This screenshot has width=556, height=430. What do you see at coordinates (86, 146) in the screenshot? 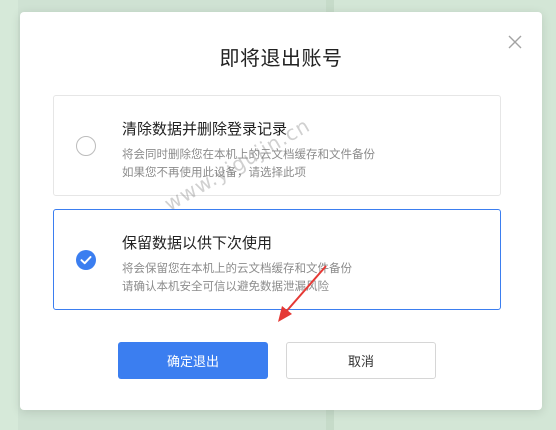
I see `radio-unchecked-icon` at bounding box center [86, 146].